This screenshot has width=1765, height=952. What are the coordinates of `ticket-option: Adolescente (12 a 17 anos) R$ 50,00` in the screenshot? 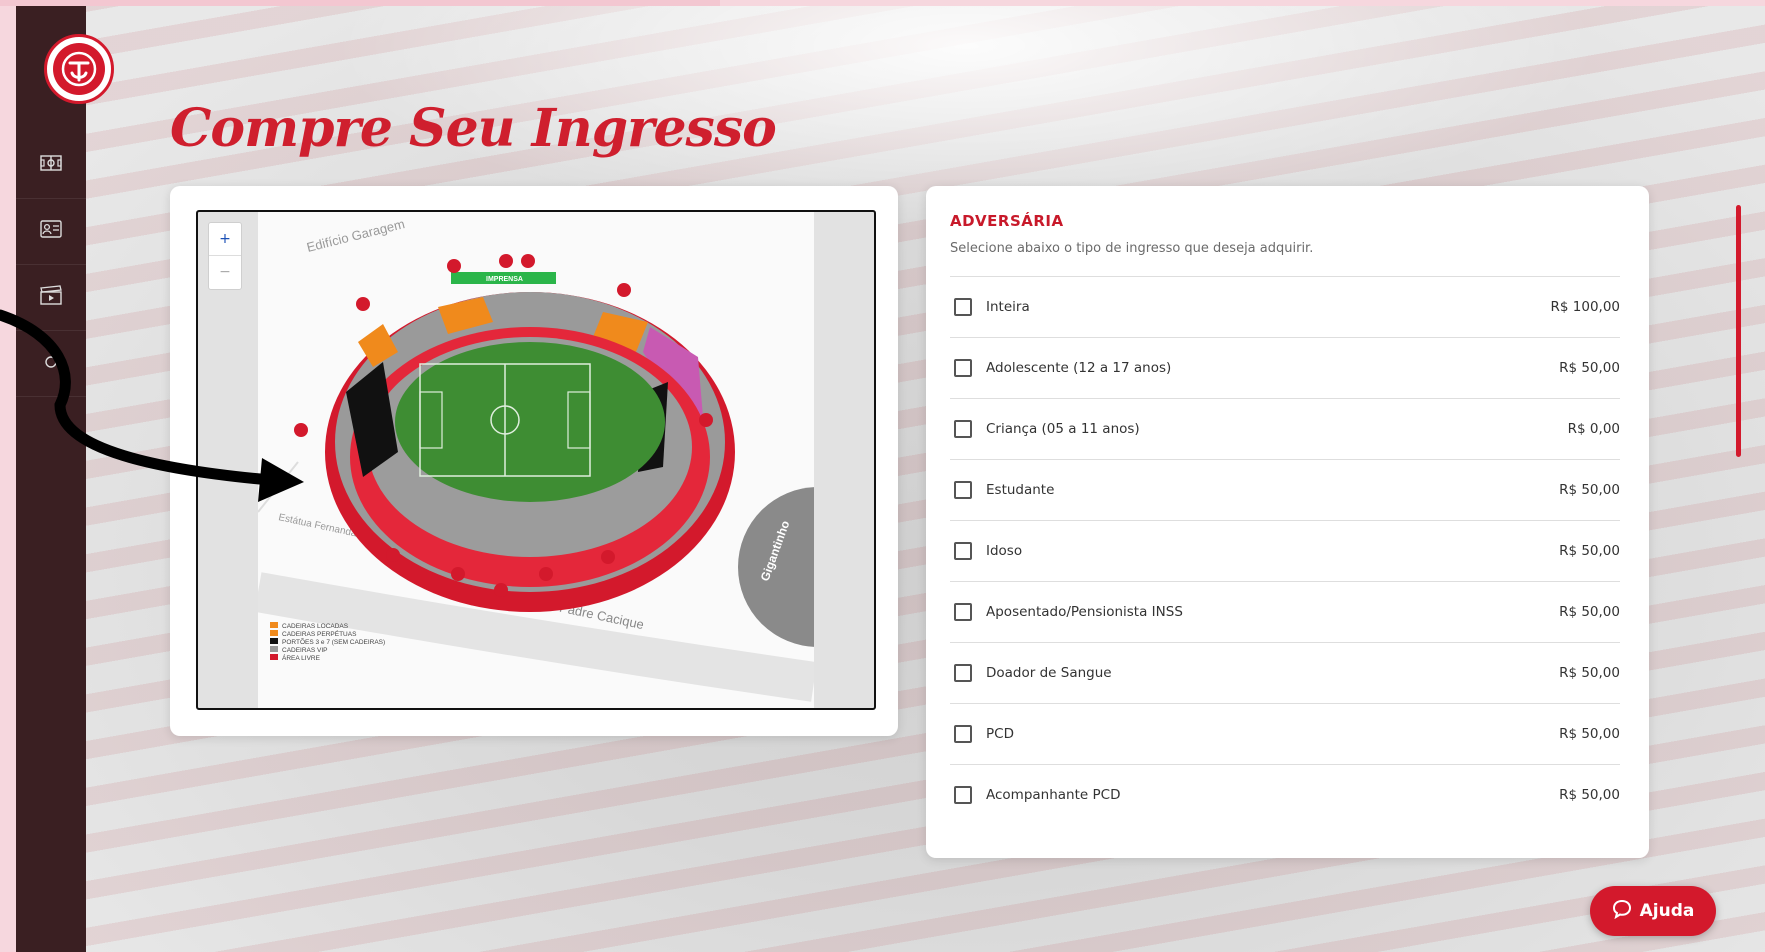 It's located at (1285, 367).